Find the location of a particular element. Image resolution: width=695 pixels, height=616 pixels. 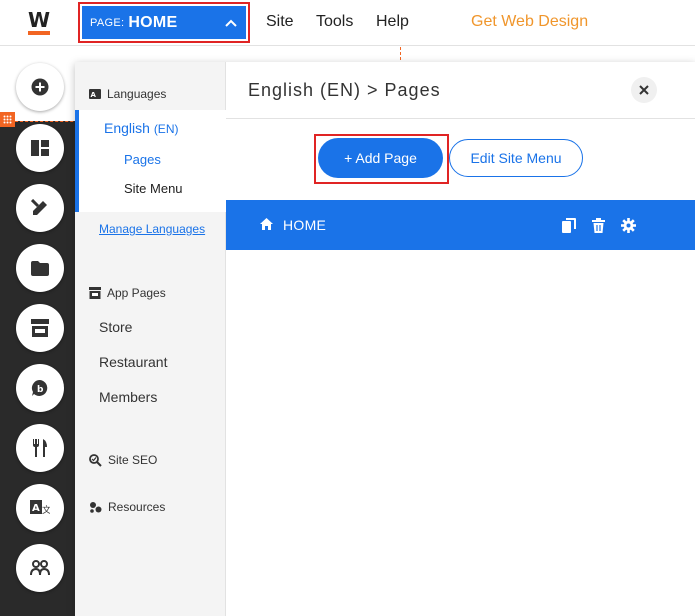

layout-button is located at coordinates (40, 148).